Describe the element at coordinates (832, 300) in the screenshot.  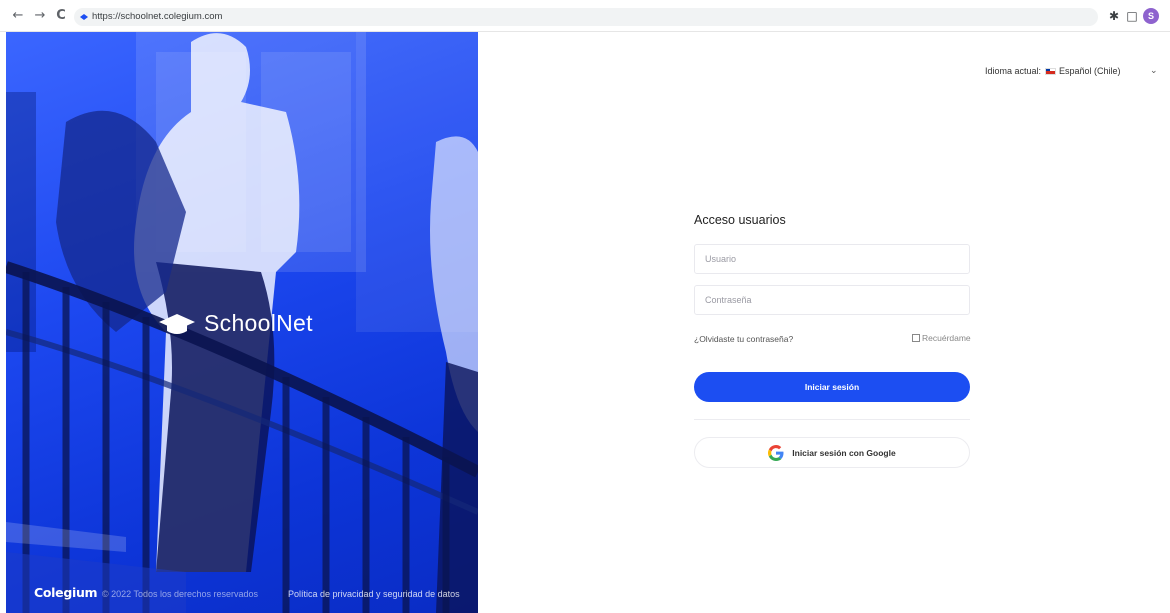
I see `password-input` at that location.